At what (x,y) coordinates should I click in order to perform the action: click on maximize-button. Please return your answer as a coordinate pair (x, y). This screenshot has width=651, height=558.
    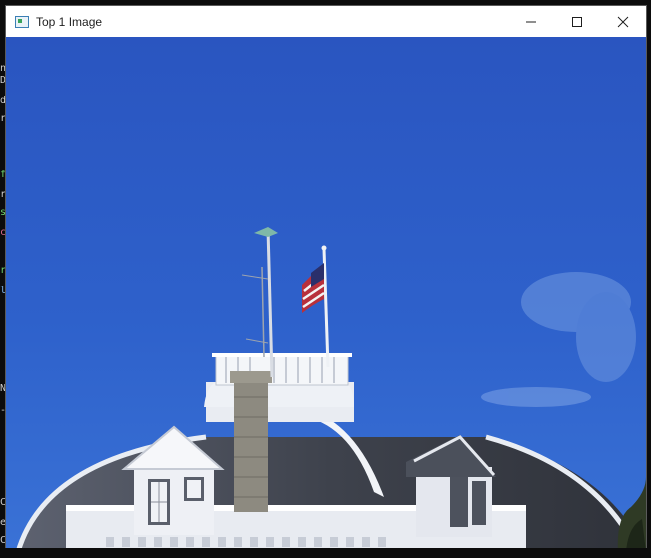
    Looking at the image, I should click on (577, 21).